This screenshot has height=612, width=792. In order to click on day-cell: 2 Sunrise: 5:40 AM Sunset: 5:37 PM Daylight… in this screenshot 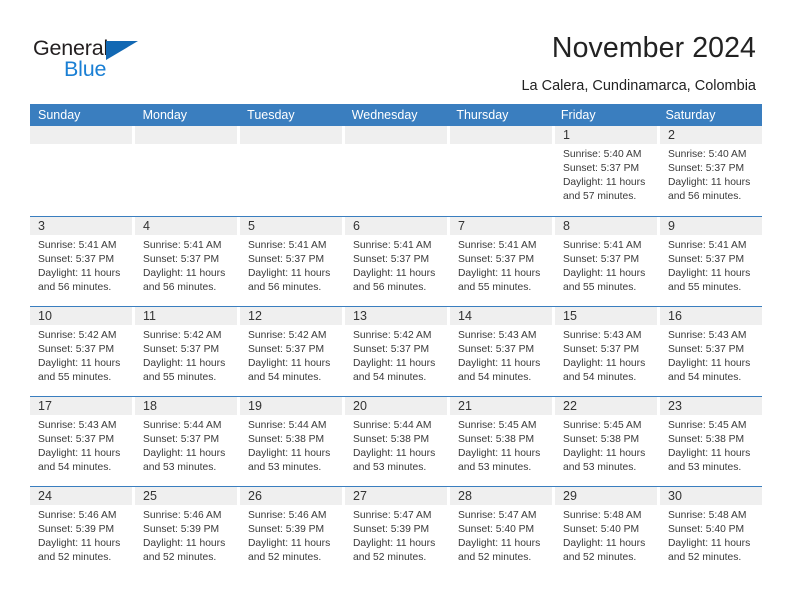, I will do `click(711, 171)`.